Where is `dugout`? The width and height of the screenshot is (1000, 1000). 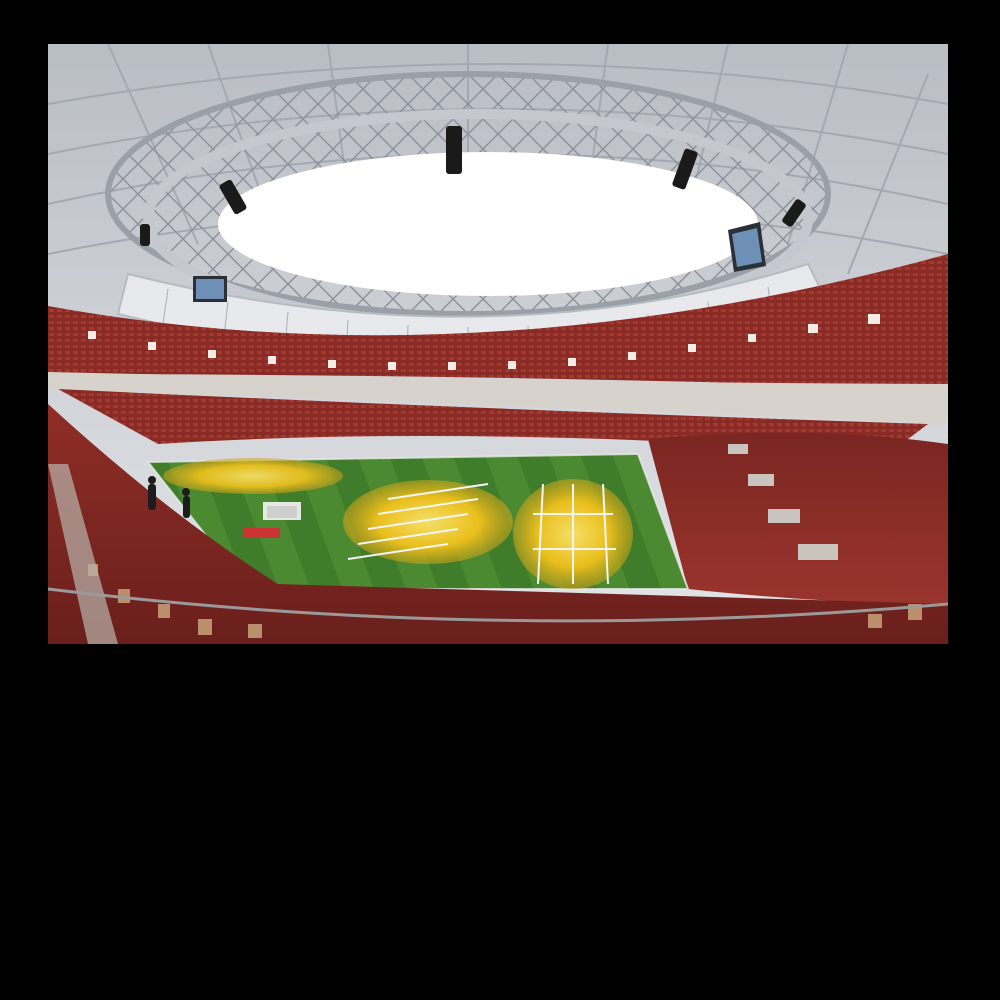
dugout is located at coordinates (262, 533).